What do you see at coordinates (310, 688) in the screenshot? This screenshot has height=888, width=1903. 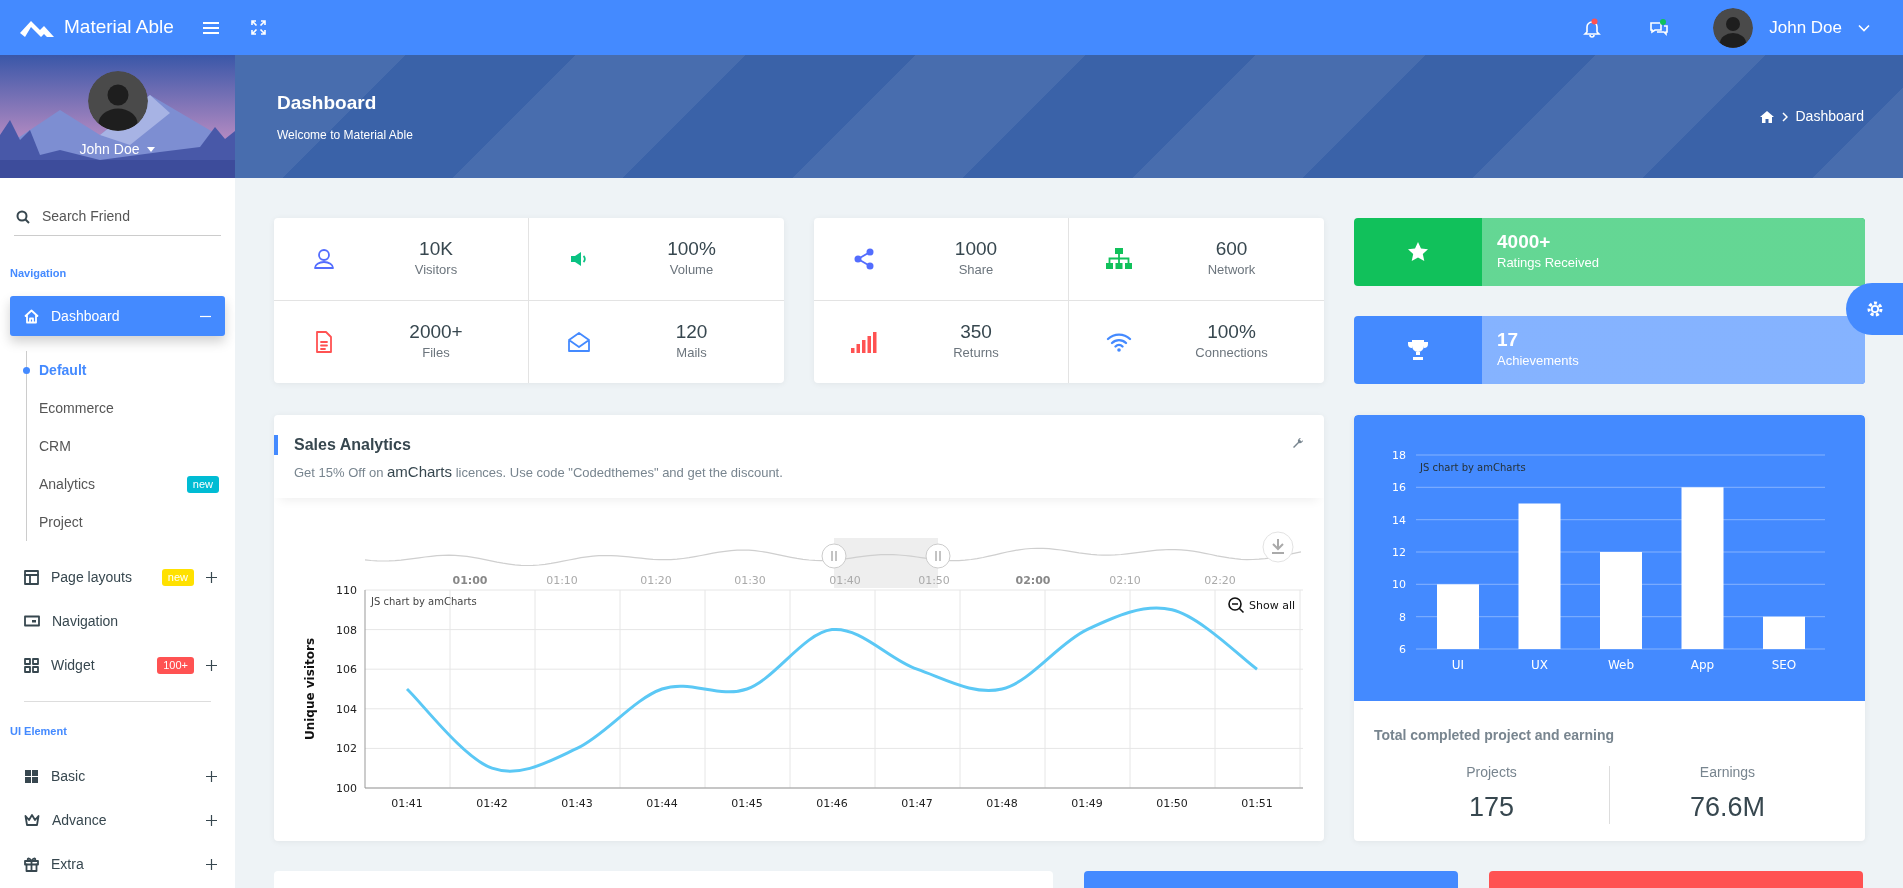 I see `axis-title: Unique visitors` at bounding box center [310, 688].